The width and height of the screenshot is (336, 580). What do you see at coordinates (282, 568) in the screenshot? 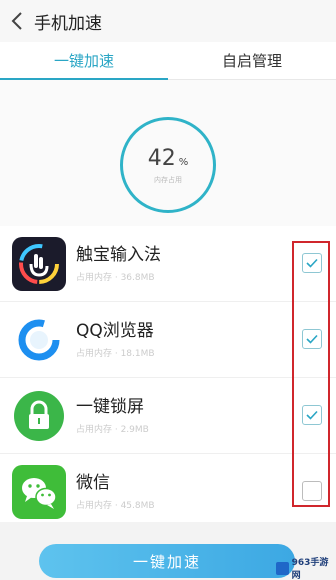
I see `watermark-logo-icon` at bounding box center [282, 568].